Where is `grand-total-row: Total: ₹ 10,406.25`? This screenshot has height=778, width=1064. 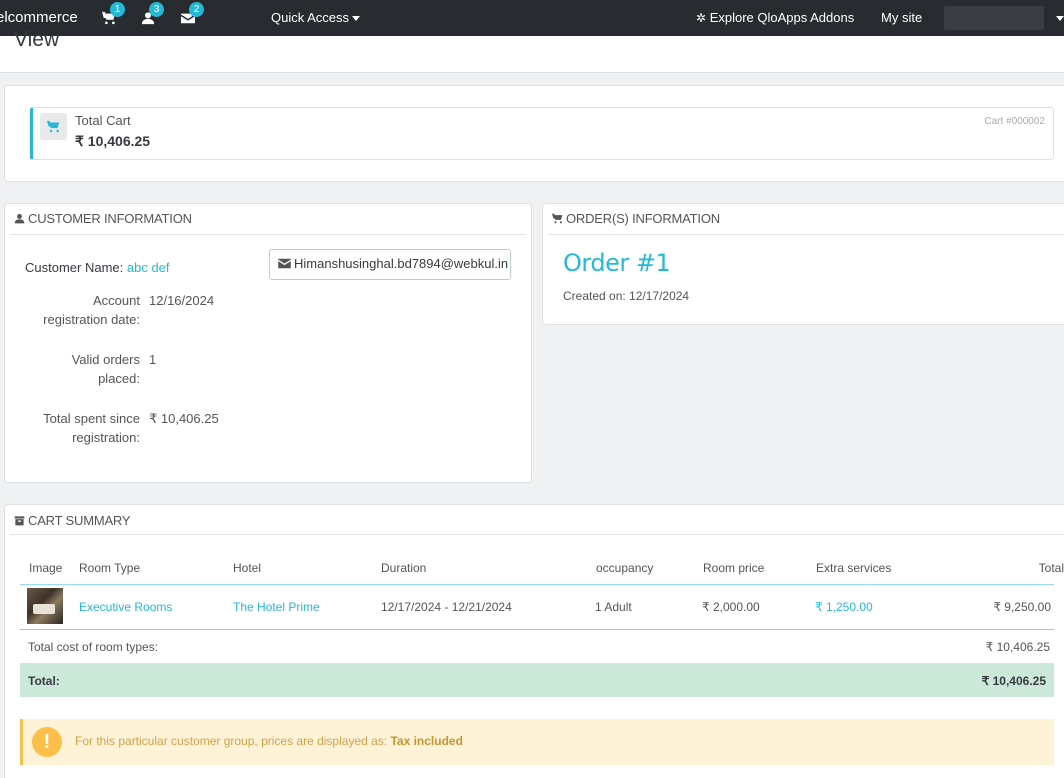
grand-total-row: Total: ₹ 10,406.25 is located at coordinates (537, 680).